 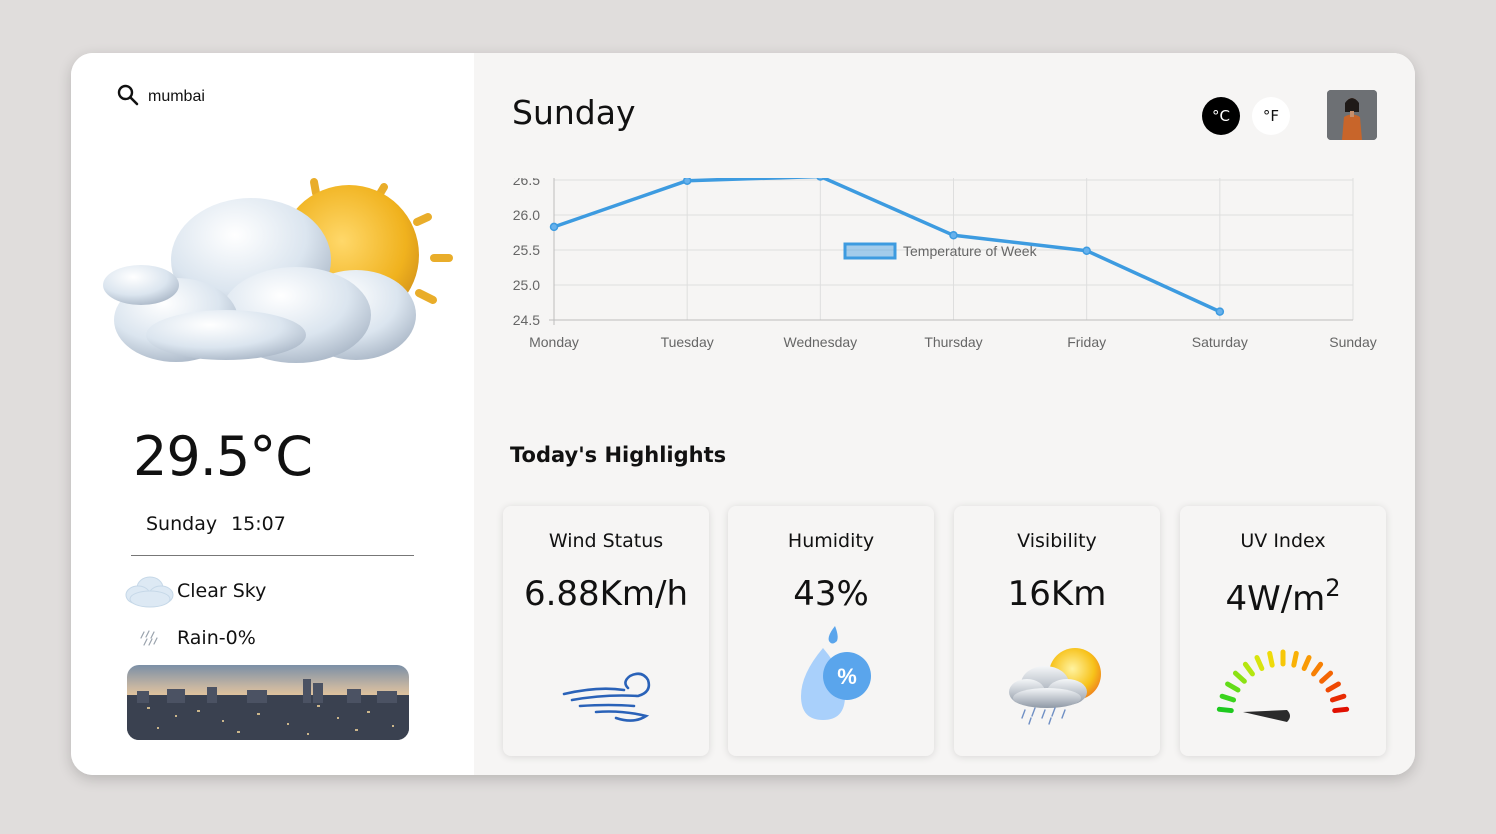 I want to click on visibility-value: 16Km, so click(x=1057, y=594).